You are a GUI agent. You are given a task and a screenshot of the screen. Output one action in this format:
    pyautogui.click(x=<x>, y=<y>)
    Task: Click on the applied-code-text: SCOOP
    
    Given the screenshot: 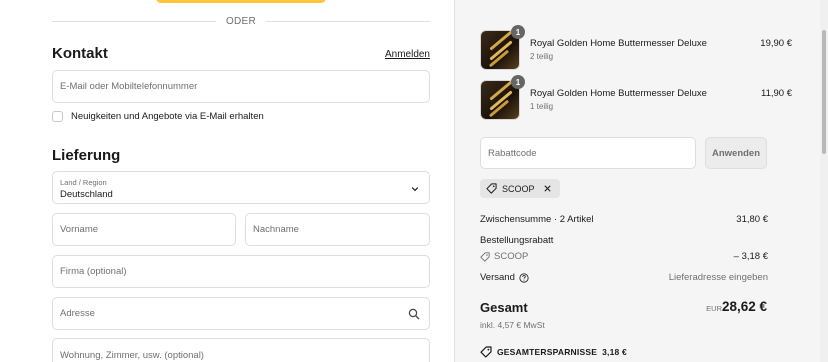 What is the action you would take?
    pyautogui.click(x=518, y=188)
    